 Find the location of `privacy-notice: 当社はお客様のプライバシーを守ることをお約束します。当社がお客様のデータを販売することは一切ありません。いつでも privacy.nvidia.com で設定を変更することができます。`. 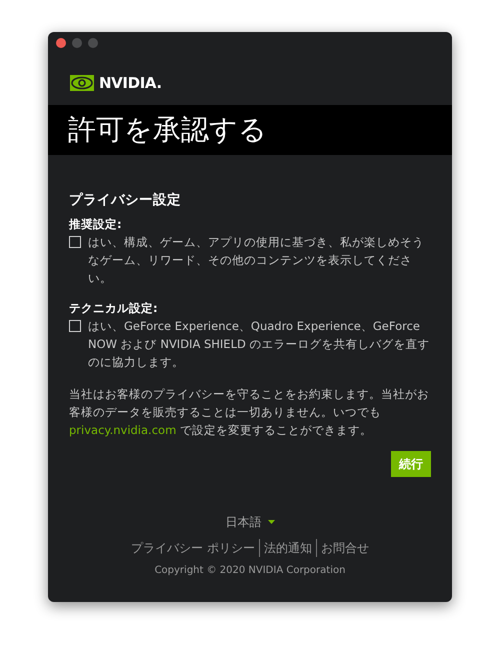

privacy-notice: 当社はお客様のプライバシーを守ることをお約束します。当社がお客様のデータを販売することは一切ありません。いつでも privacy.nvidia.com で設定を変更することができます。 is located at coordinates (249, 412).